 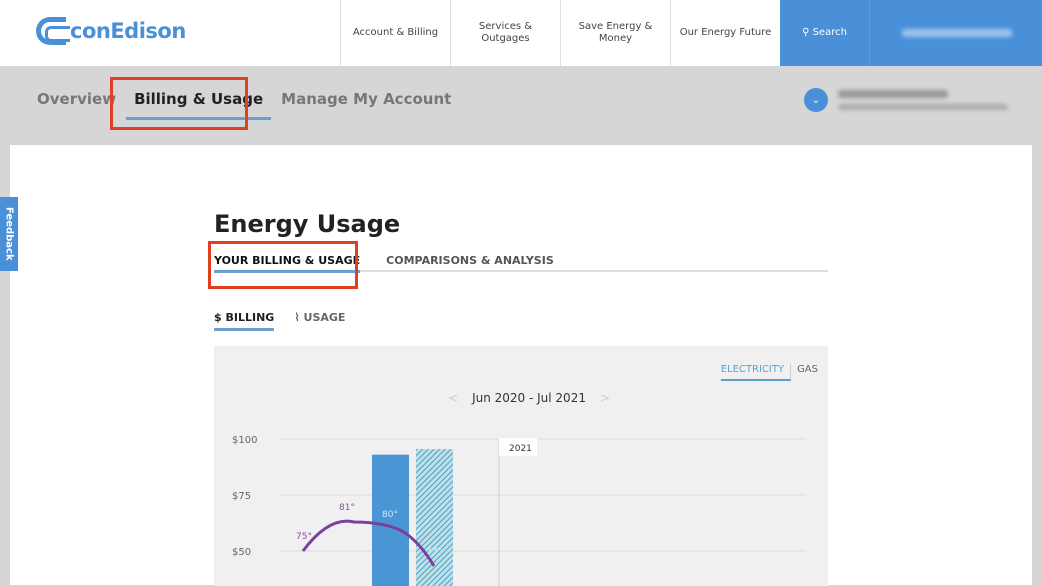 What do you see at coordinates (347, 508) in the screenshot?
I see `temperature-label: 81°` at bounding box center [347, 508].